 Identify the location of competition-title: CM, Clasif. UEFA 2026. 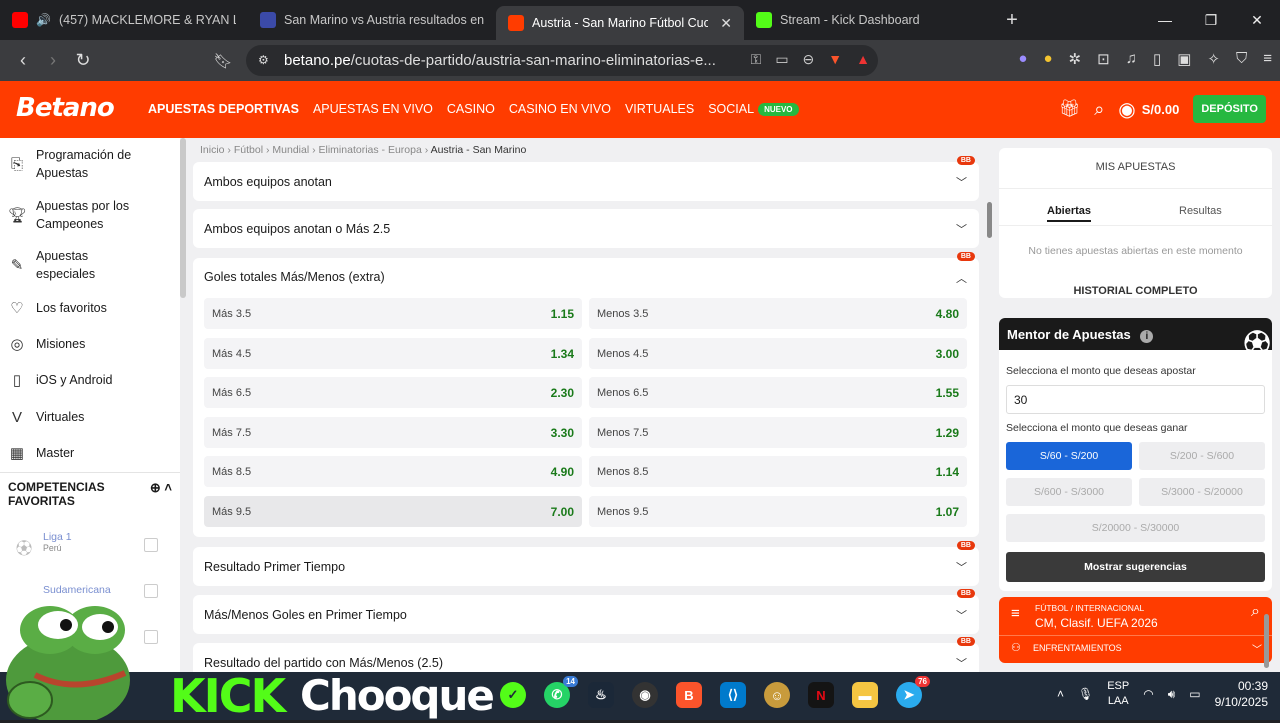
(1096, 623).